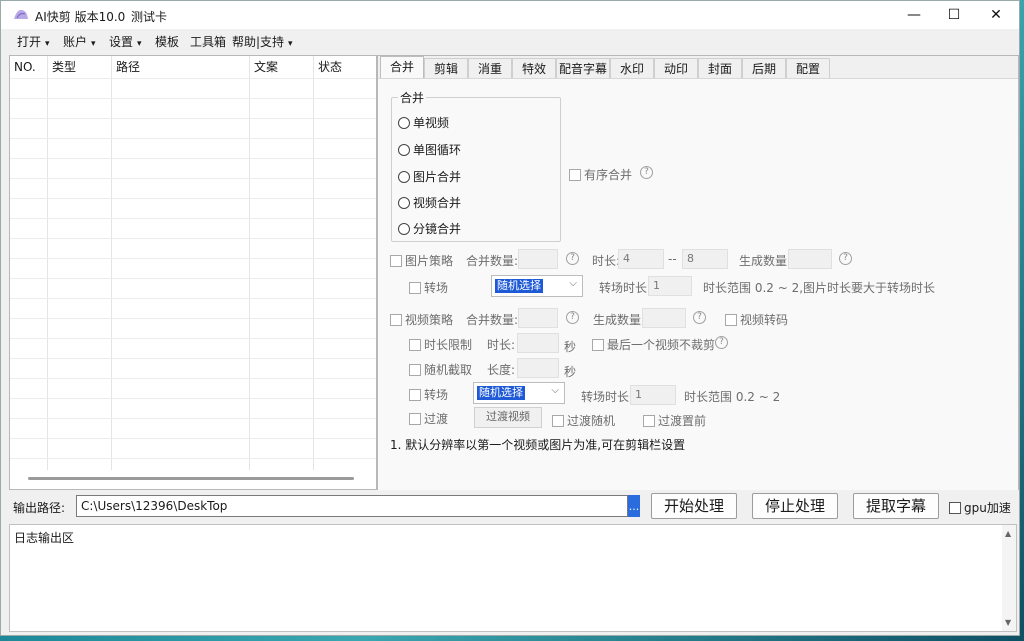 The width and height of the screenshot is (1024, 641). What do you see at coordinates (44, 538) in the screenshot?
I see `log-title: 日志输出区` at bounding box center [44, 538].